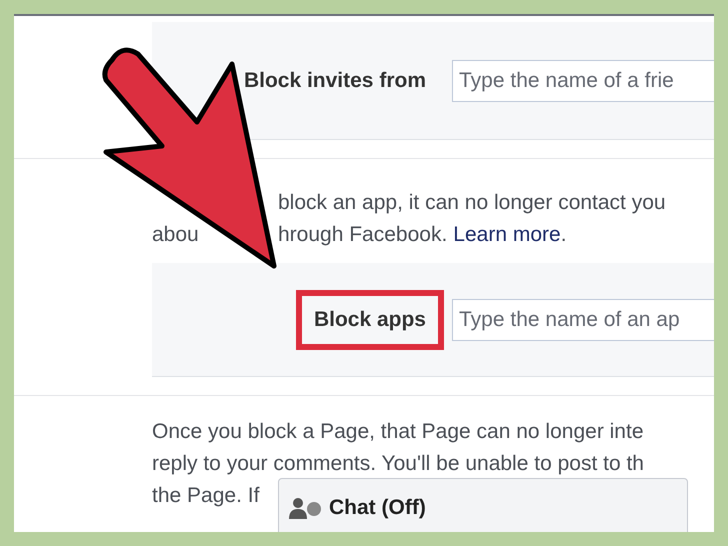 The height and width of the screenshot is (546, 728). I want to click on chat-bar: Chat (Off), so click(483, 505).